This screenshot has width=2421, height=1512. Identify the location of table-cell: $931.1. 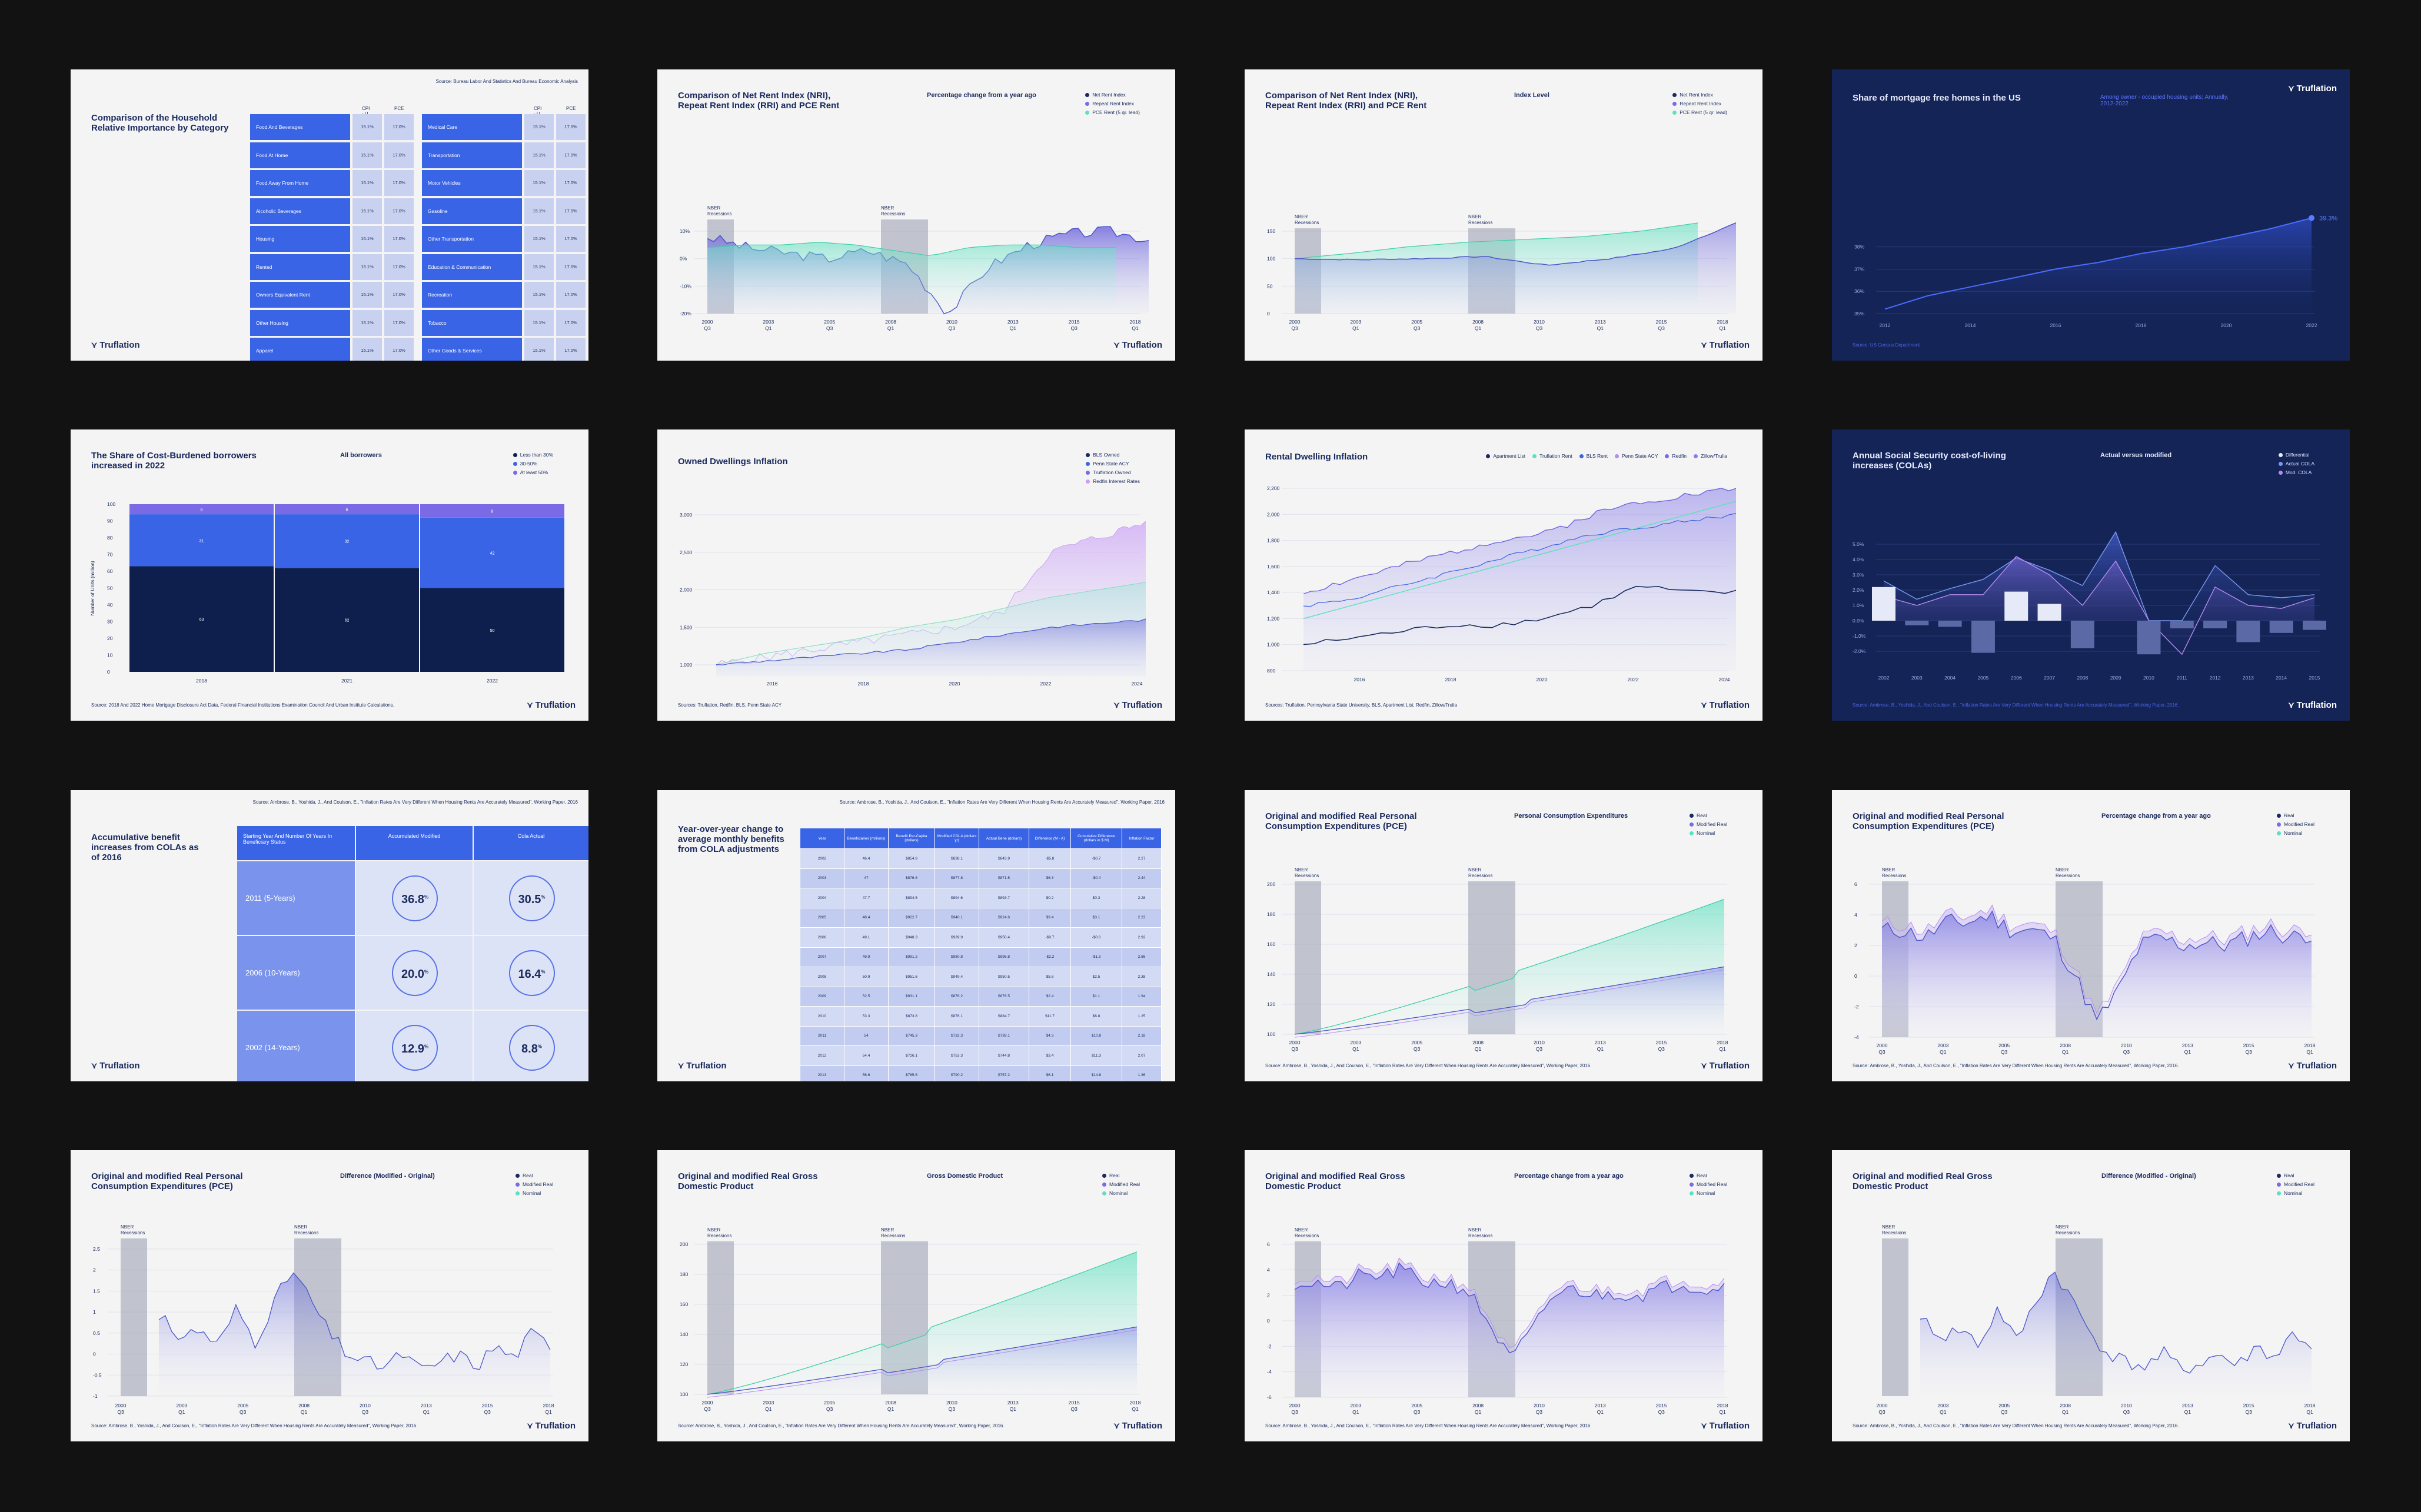
(911, 996).